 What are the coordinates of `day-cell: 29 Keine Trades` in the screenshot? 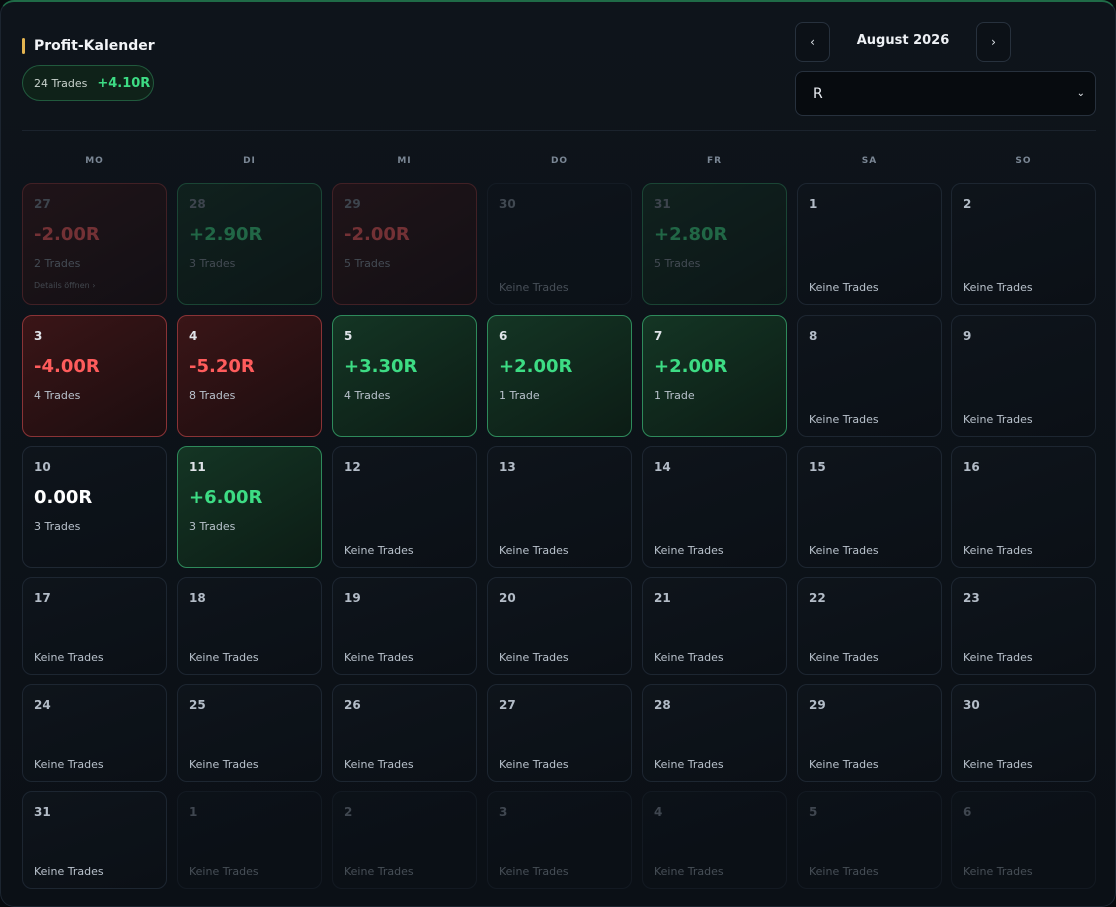 It's located at (869, 733).